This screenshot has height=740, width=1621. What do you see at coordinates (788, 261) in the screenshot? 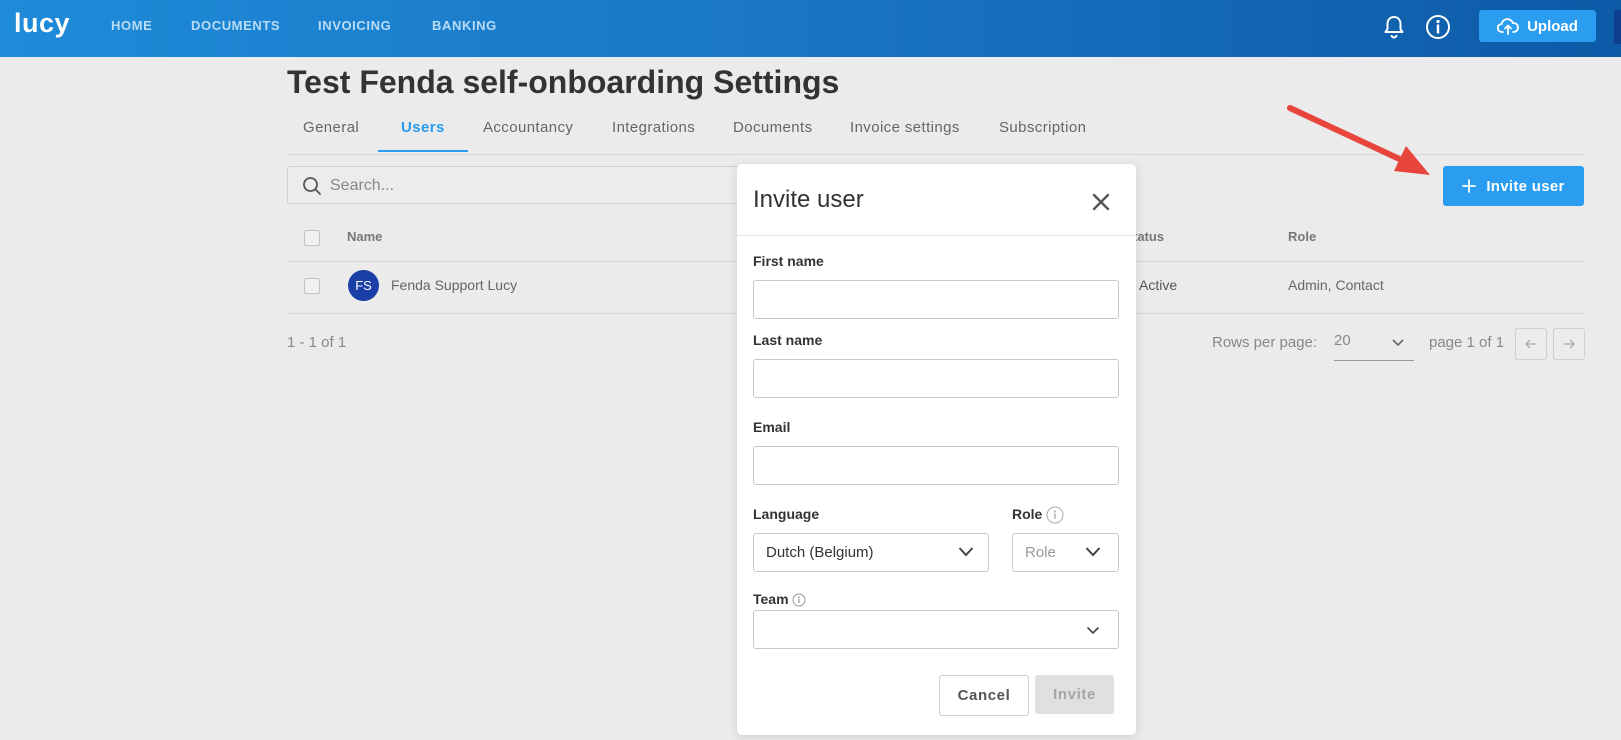
I see `first-name-label: First name` at bounding box center [788, 261].